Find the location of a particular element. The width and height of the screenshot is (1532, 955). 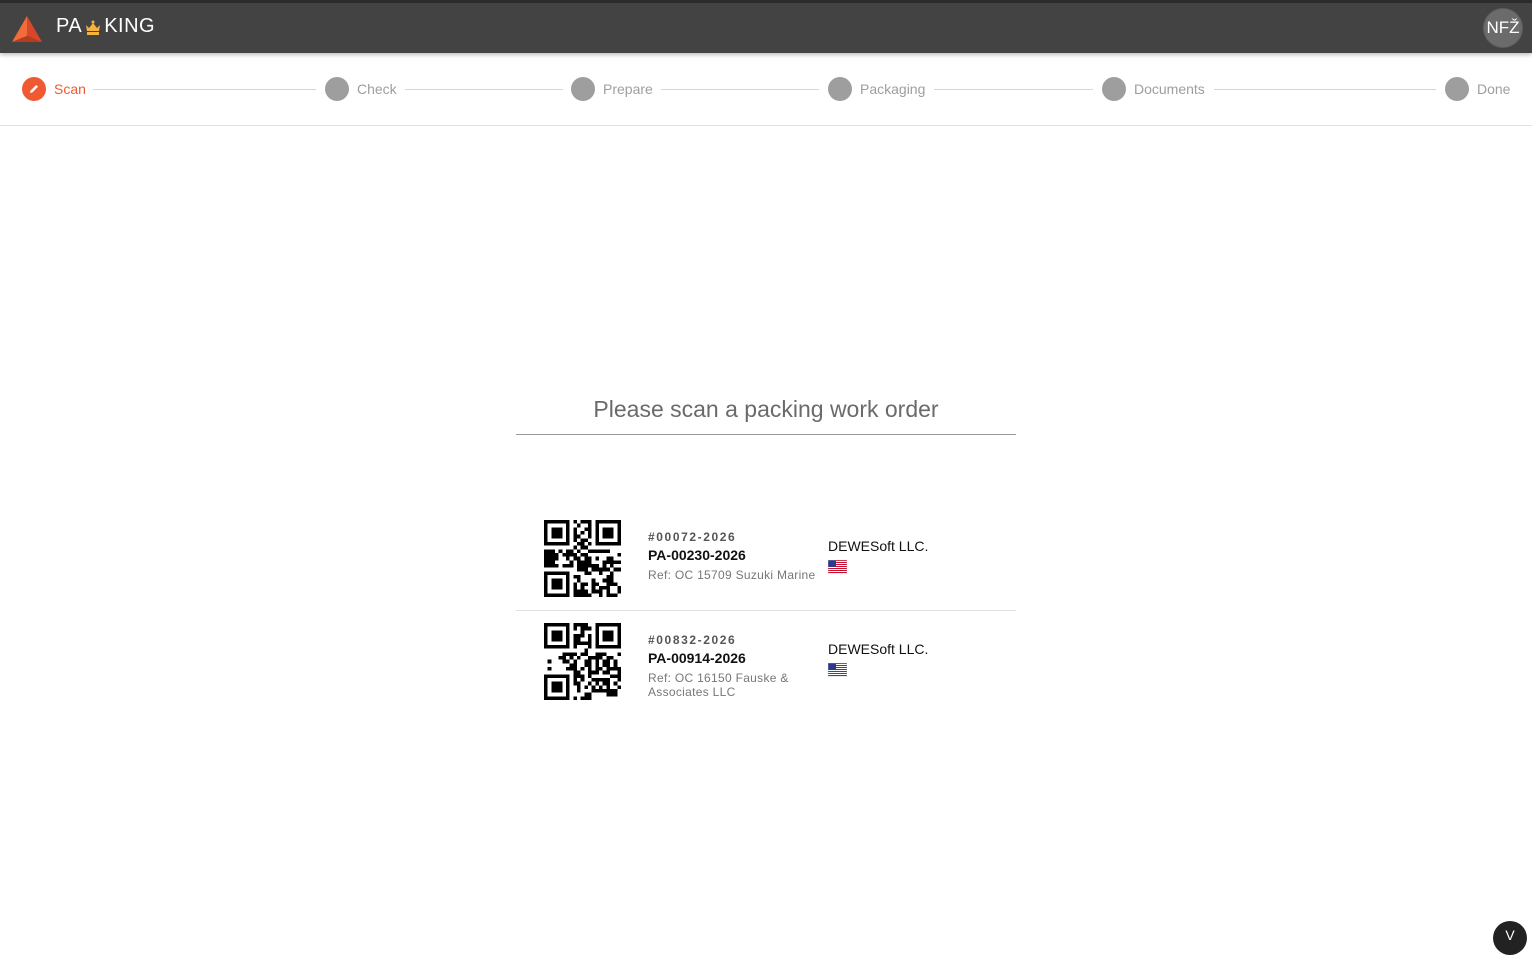

order-code: PA-00914-2026 is located at coordinates (697, 658).